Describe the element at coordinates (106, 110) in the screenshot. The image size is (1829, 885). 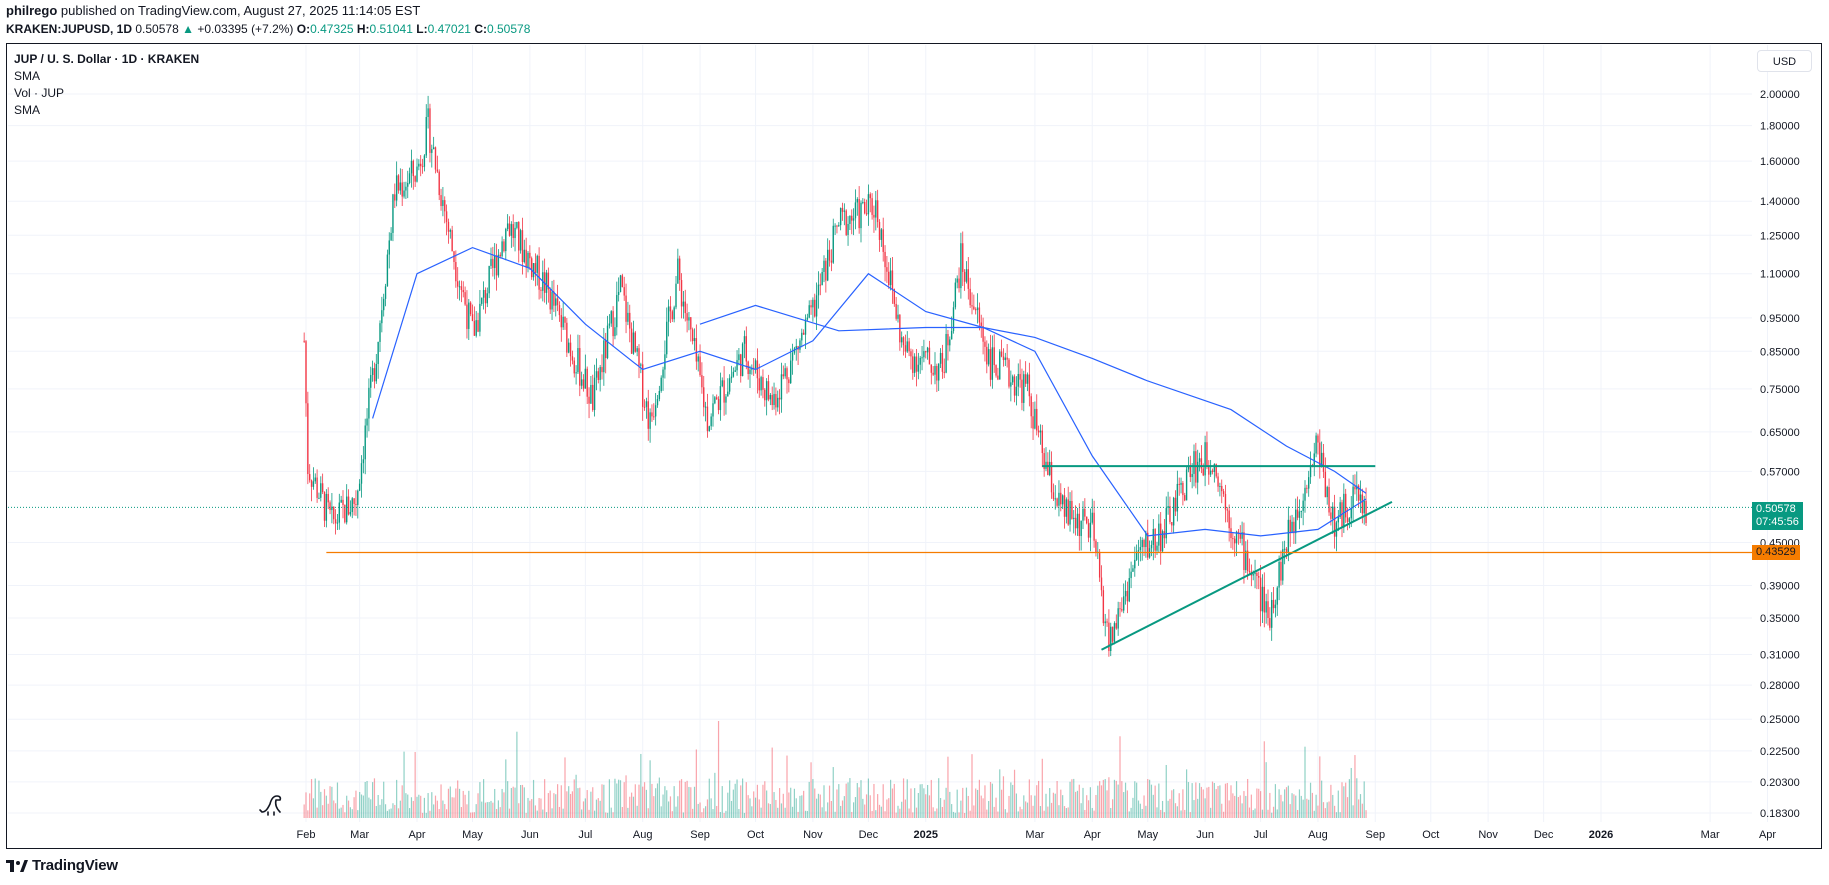
I see `legend-sma-2: SMA` at that location.